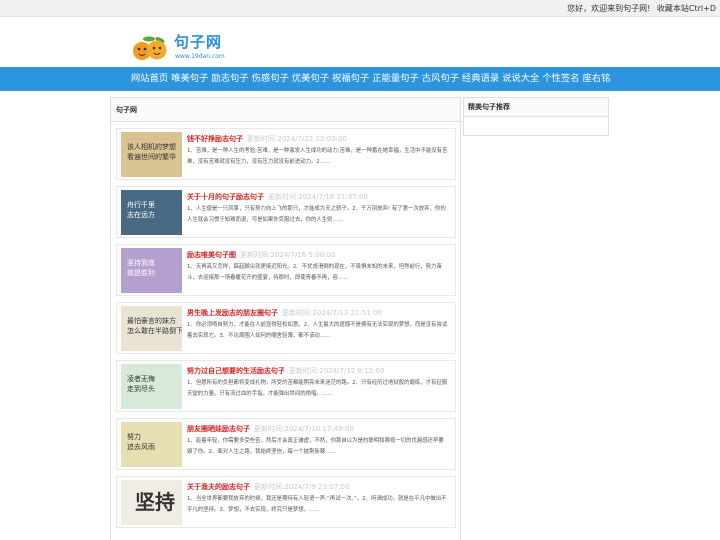  I want to click on article-thumbnail: 坚持, so click(151, 502).